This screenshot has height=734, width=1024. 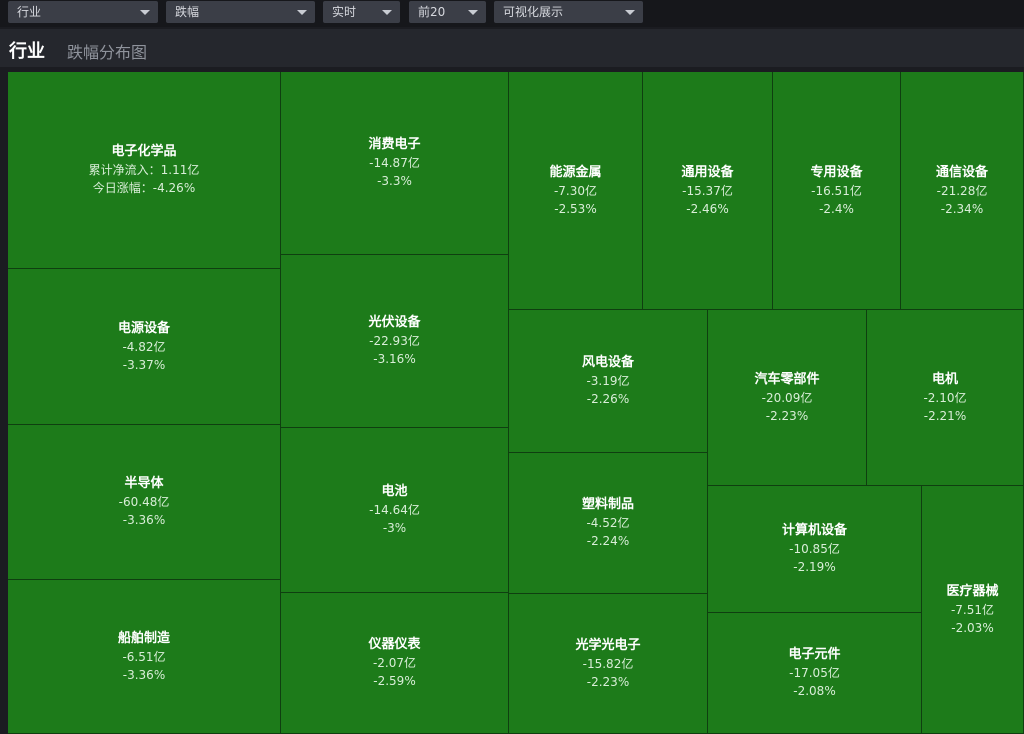 What do you see at coordinates (394, 528) in the screenshot?
I see `tile-change: -3%` at bounding box center [394, 528].